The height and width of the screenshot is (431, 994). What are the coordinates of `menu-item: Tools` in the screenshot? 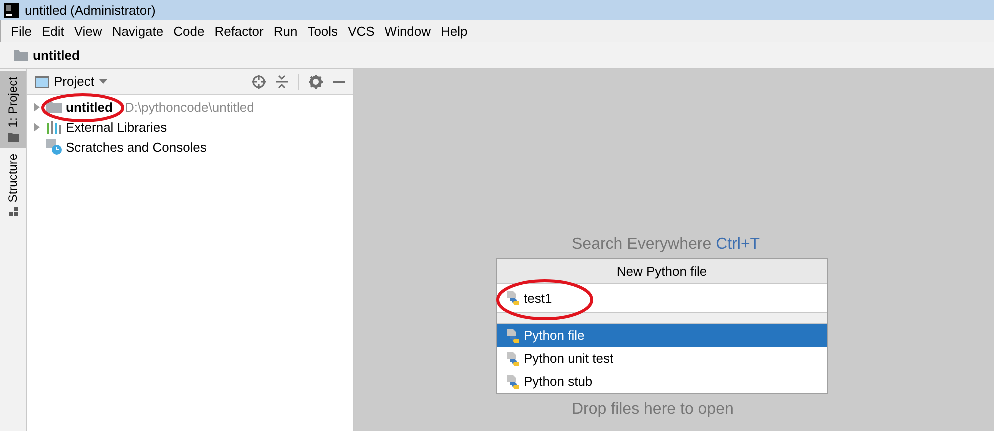 It's located at (323, 31).